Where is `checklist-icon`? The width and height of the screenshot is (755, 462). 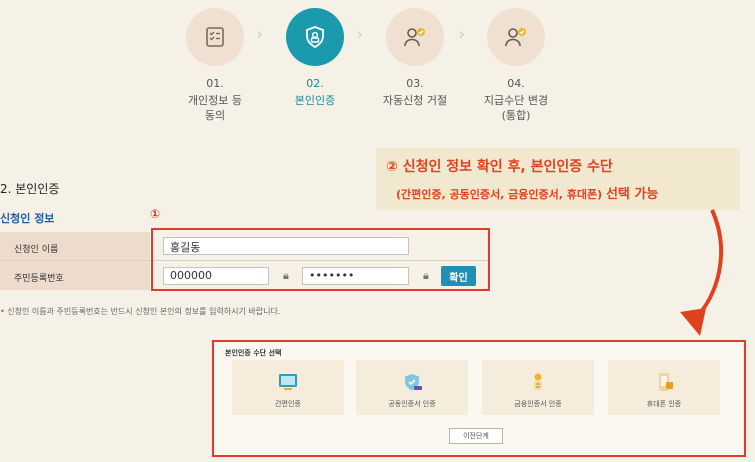 checklist-icon is located at coordinates (215, 37).